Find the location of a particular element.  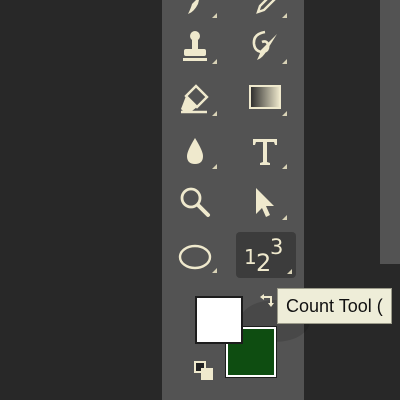

side-panel-edge is located at coordinates (390, 132).